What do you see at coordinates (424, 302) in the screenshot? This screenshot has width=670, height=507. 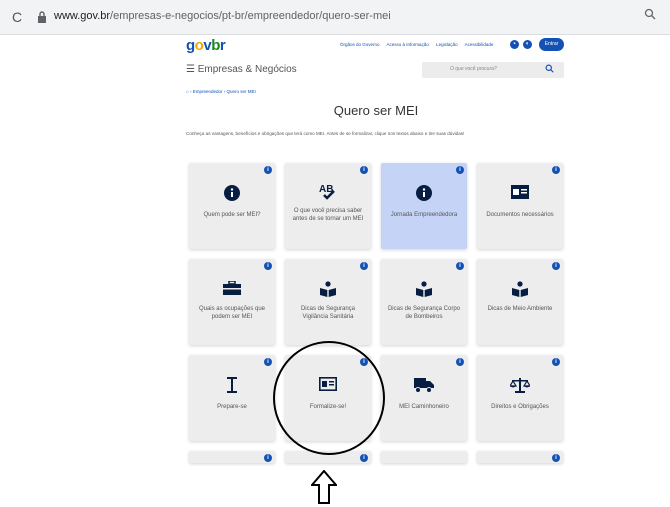 I see `card-corpo-bombeiros: i Dicas de Segurança Corpo de Bombeiros` at bounding box center [424, 302].